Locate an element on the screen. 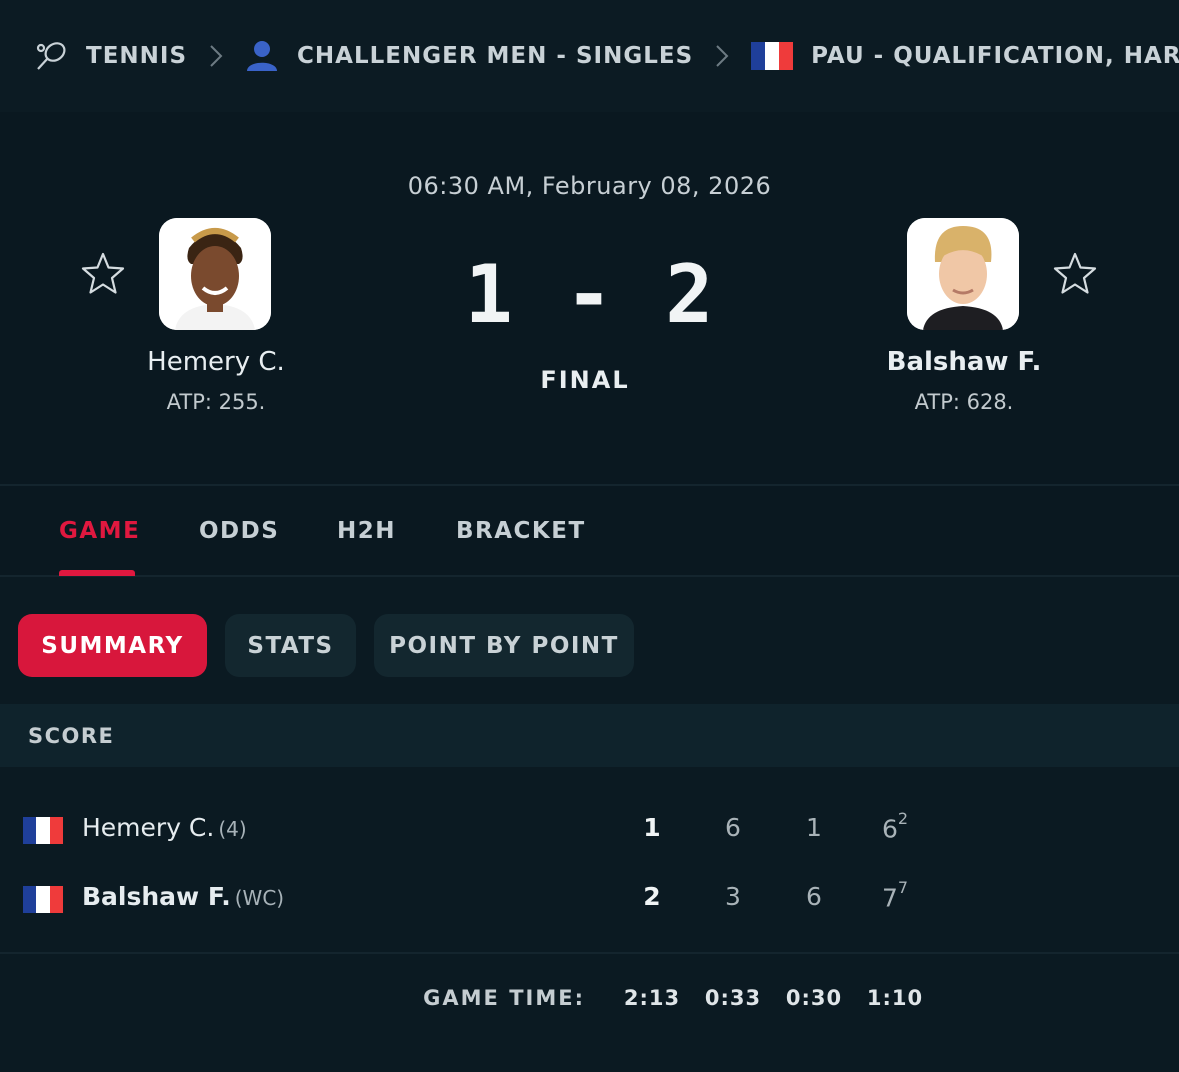 The height and width of the screenshot is (1072, 1179). player-seed: (4) is located at coordinates (232, 829).